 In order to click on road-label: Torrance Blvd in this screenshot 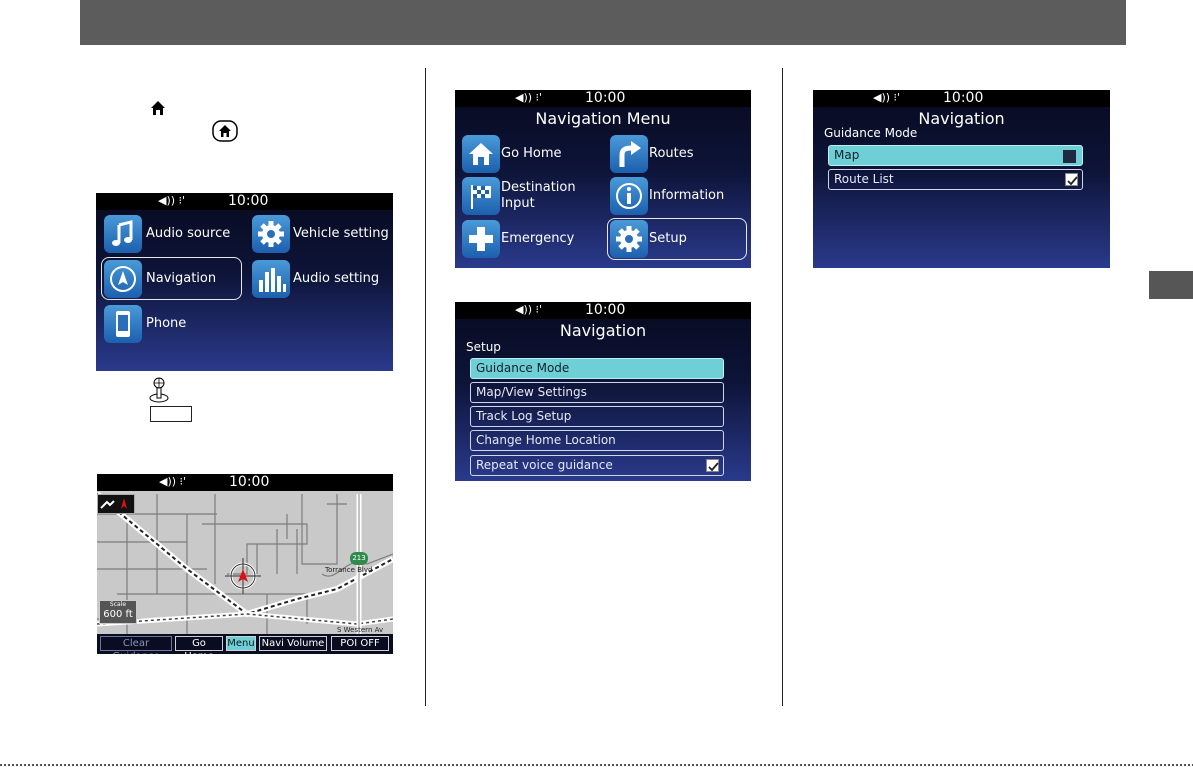, I will do `click(349, 570)`.